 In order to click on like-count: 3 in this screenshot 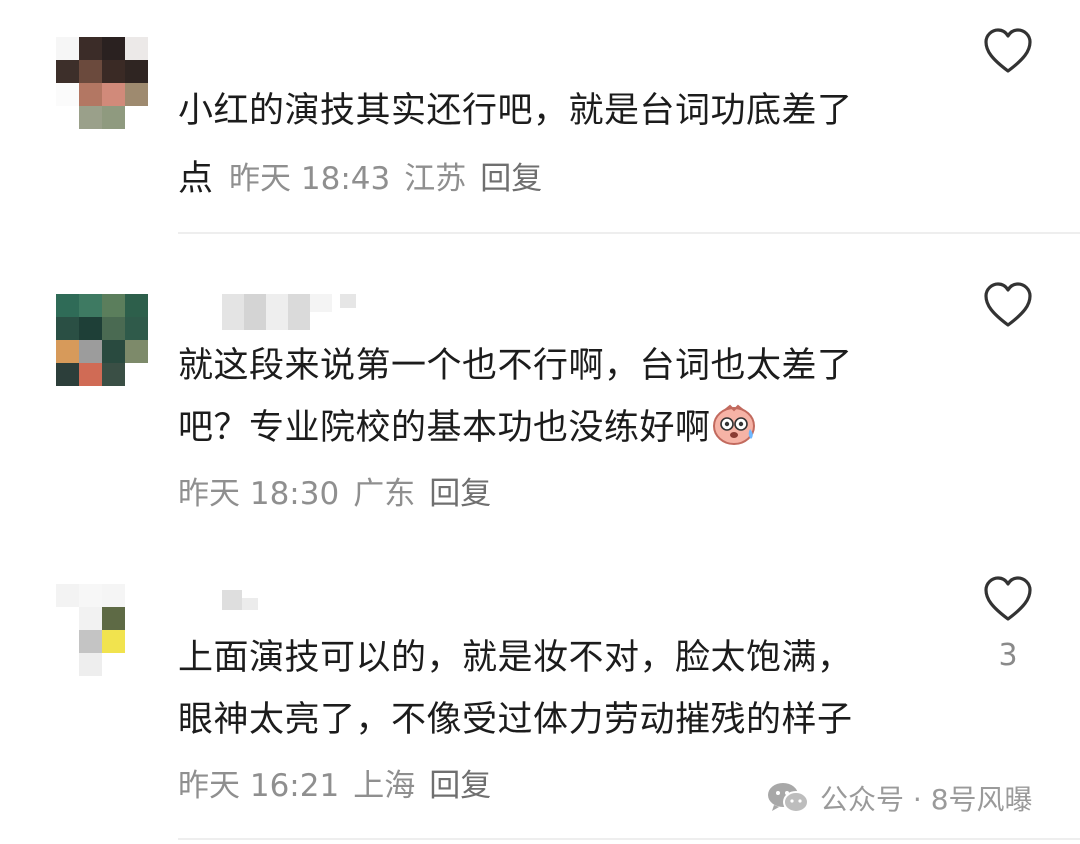, I will do `click(1008, 655)`.